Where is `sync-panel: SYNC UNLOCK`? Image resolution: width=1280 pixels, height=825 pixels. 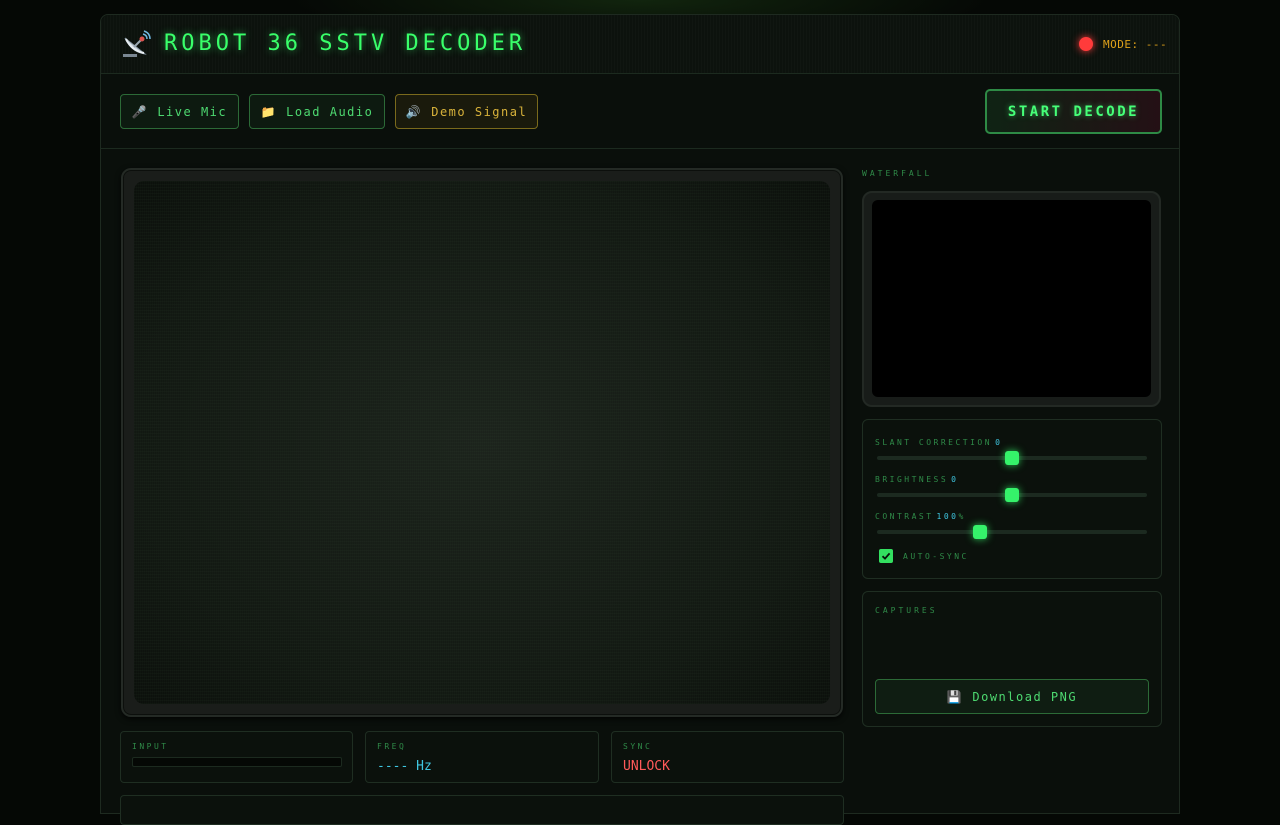
sync-panel: SYNC UNLOCK is located at coordinates (727, 757).